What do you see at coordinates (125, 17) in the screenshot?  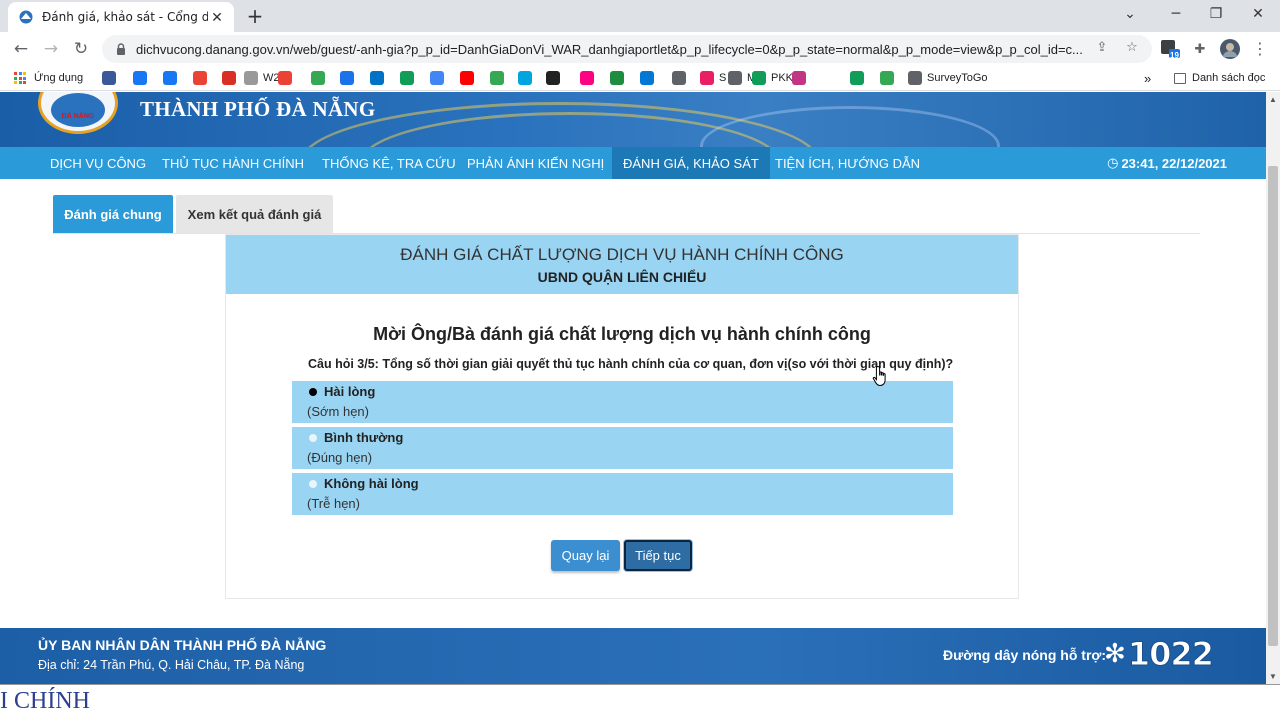 I see `tab-title: Đánh giá, khảo sát - Cổng dịch vụ công` at bounding box center [125, 17].